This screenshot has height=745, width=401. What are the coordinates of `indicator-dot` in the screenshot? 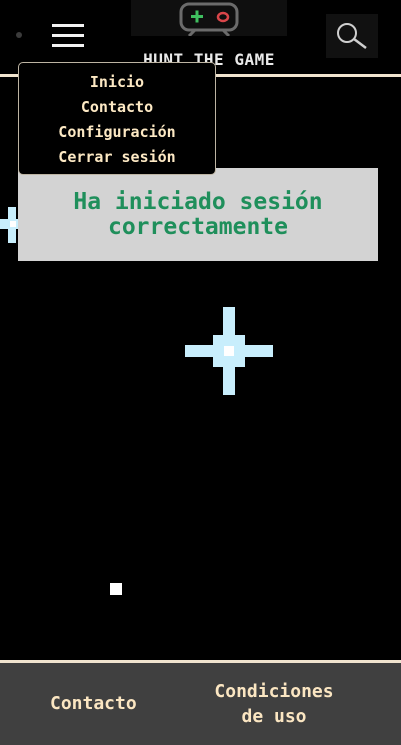 It's located at (19, 35).